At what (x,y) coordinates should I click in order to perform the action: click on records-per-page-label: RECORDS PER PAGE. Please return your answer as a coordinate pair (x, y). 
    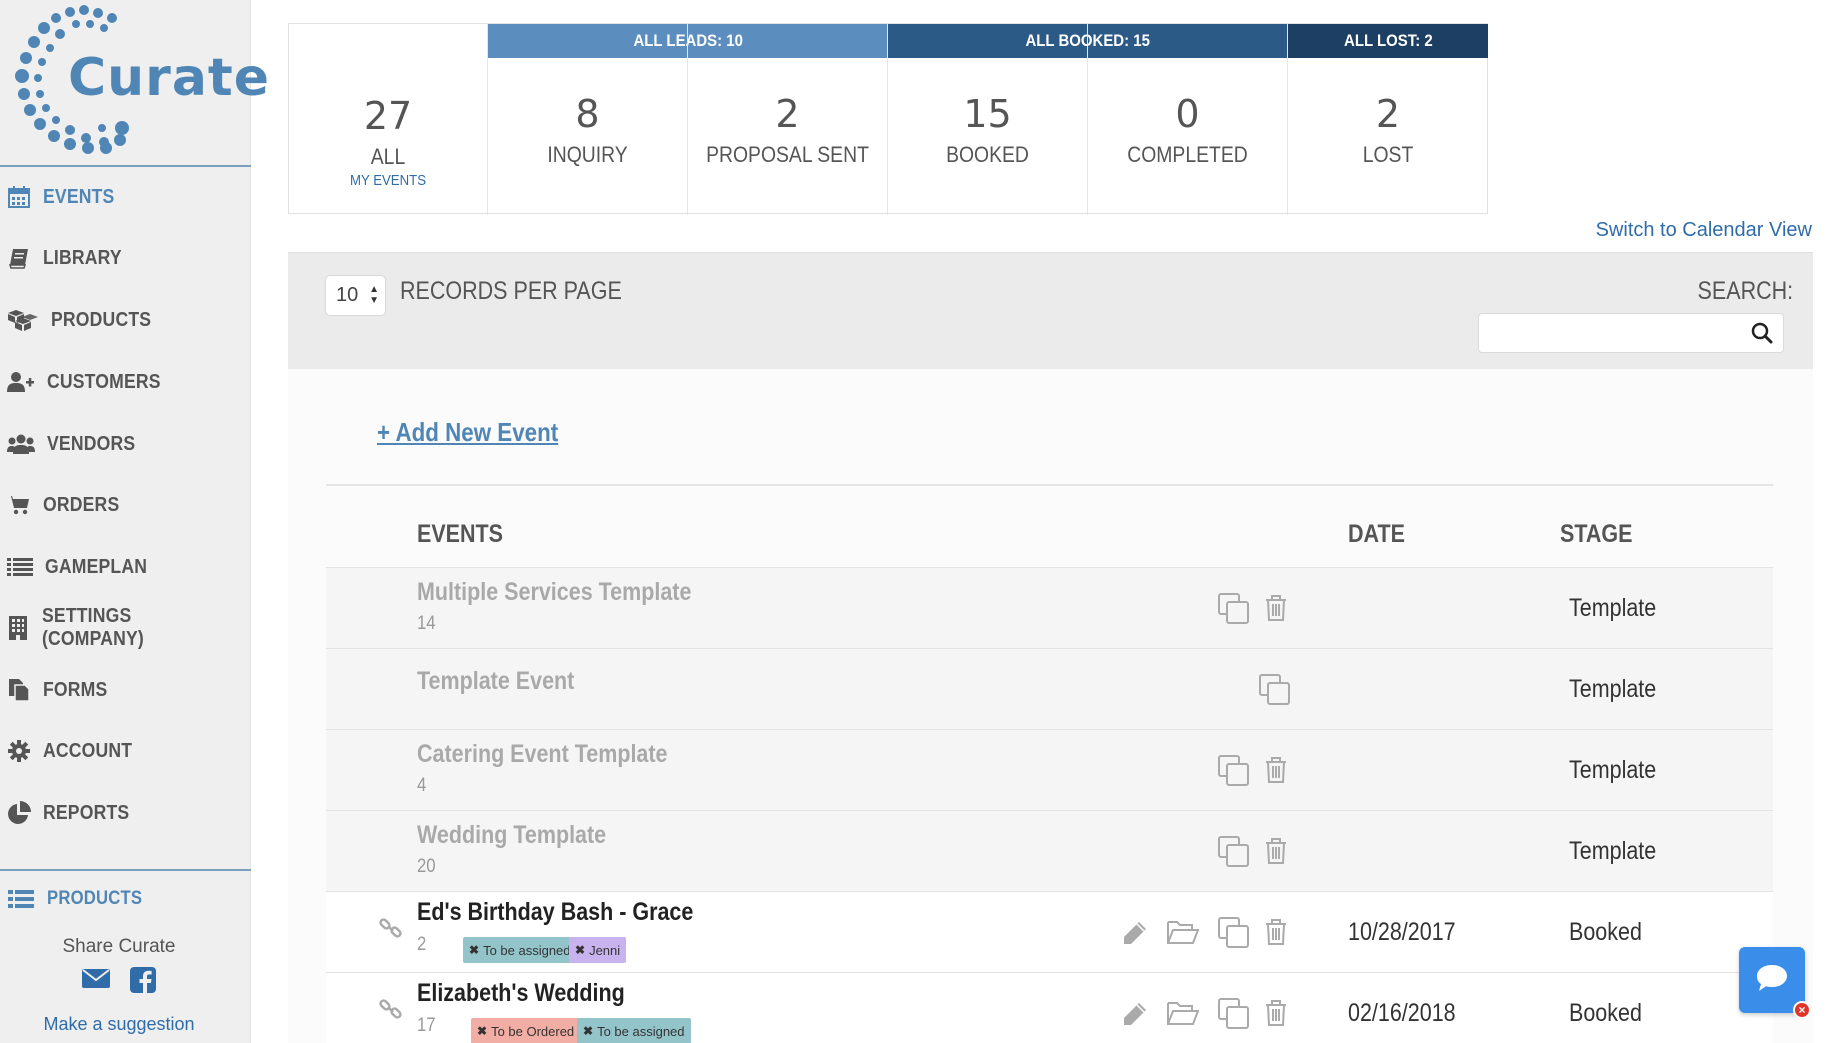
    Looking at the image, I should click on (511, 291).